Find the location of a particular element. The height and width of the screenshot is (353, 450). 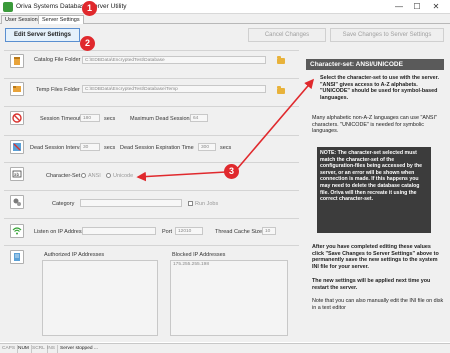

step-badge-2: 2 is located at coordinates (87, 43).